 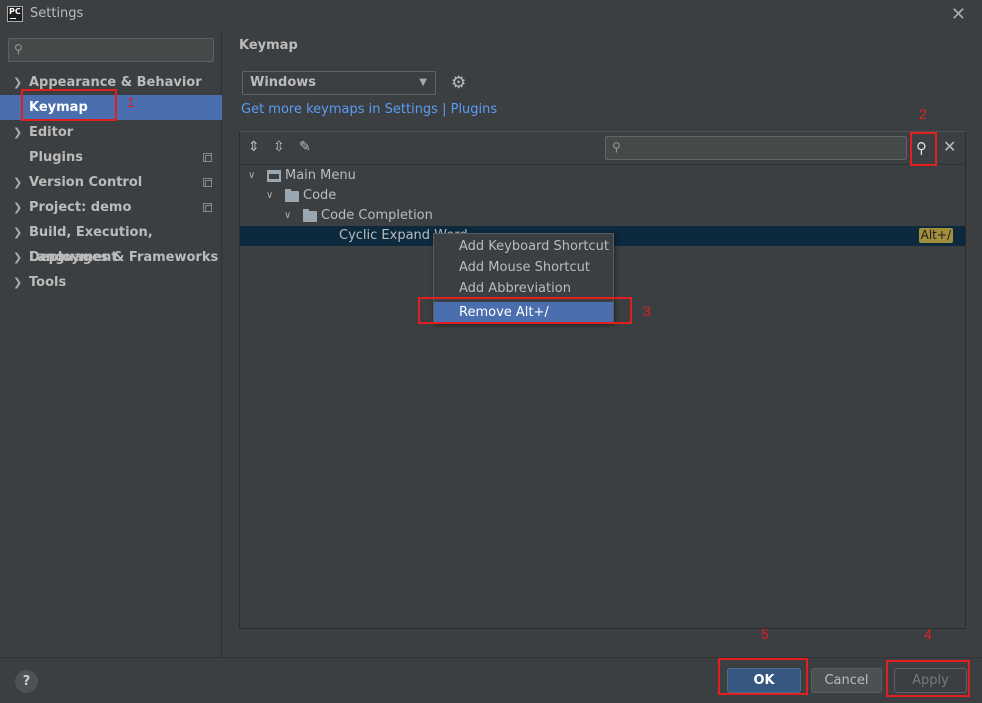 What do you see at coordinates (57, 13) in the screenshot?
I see `window-title: Settings` at bounding box center [57, 13].